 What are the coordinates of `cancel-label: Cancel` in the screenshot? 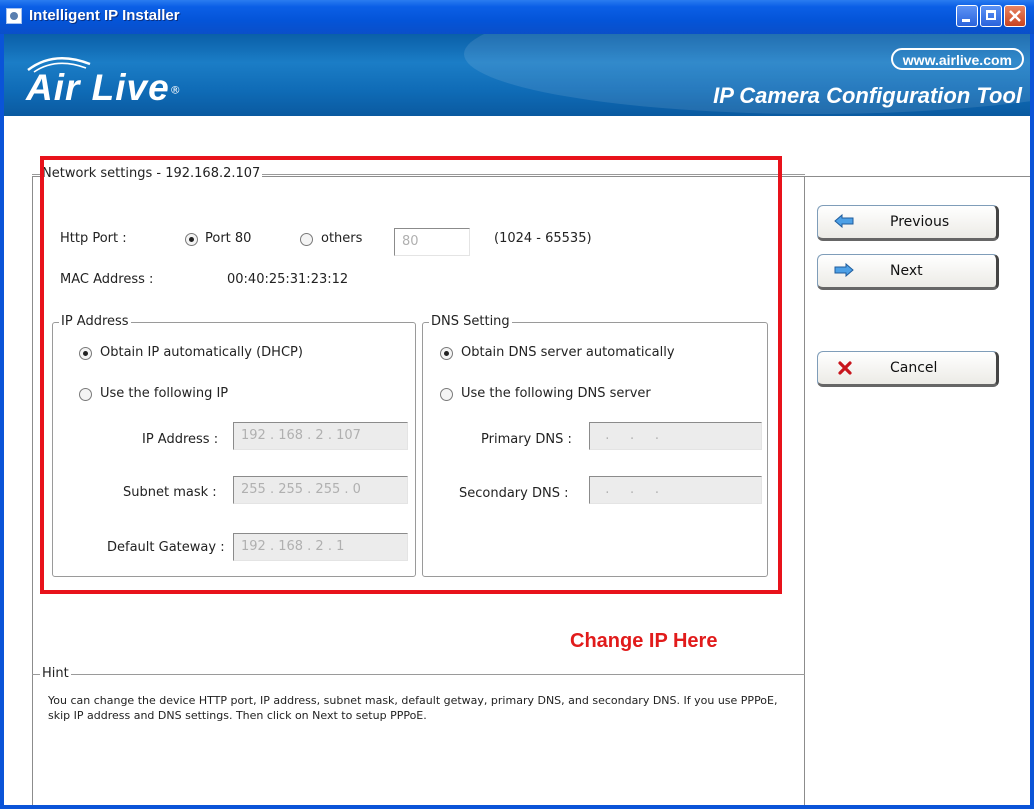 It's located at (914, 368).